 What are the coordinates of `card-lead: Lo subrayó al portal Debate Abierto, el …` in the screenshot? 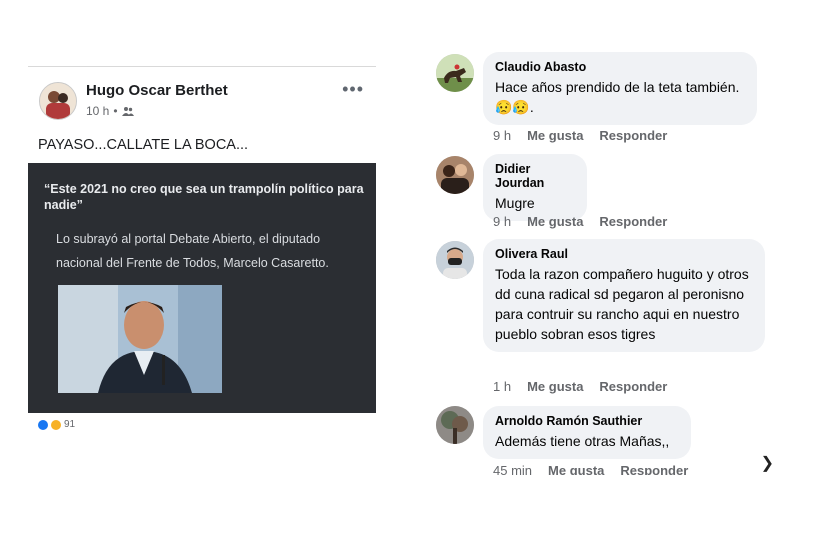 It's located at (192, 251).